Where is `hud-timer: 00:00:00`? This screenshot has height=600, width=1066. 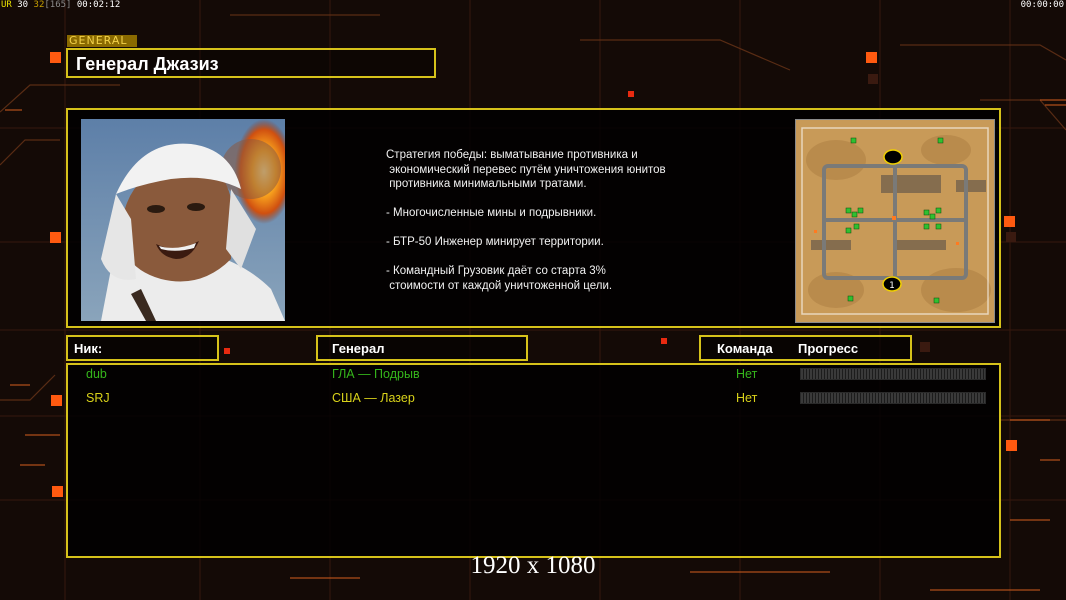
hud-timer: 00:00:00 is located at coordinates (1042, 5).